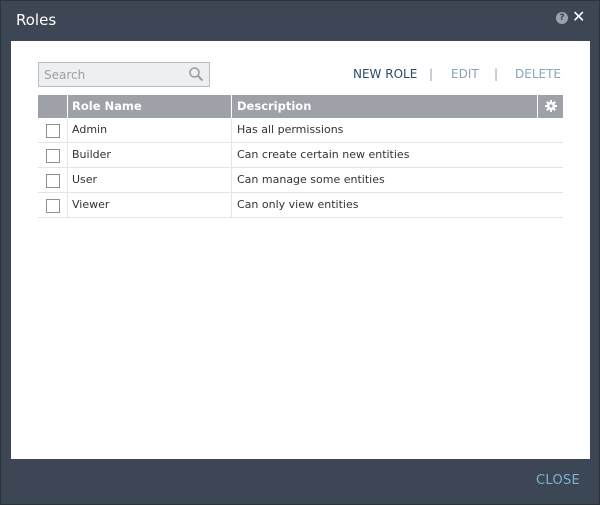 This screenshot has height=505, width=600. Describe the element at coordinates (562, 18) in the screenshot. I see `help-icon: ?` at that location.